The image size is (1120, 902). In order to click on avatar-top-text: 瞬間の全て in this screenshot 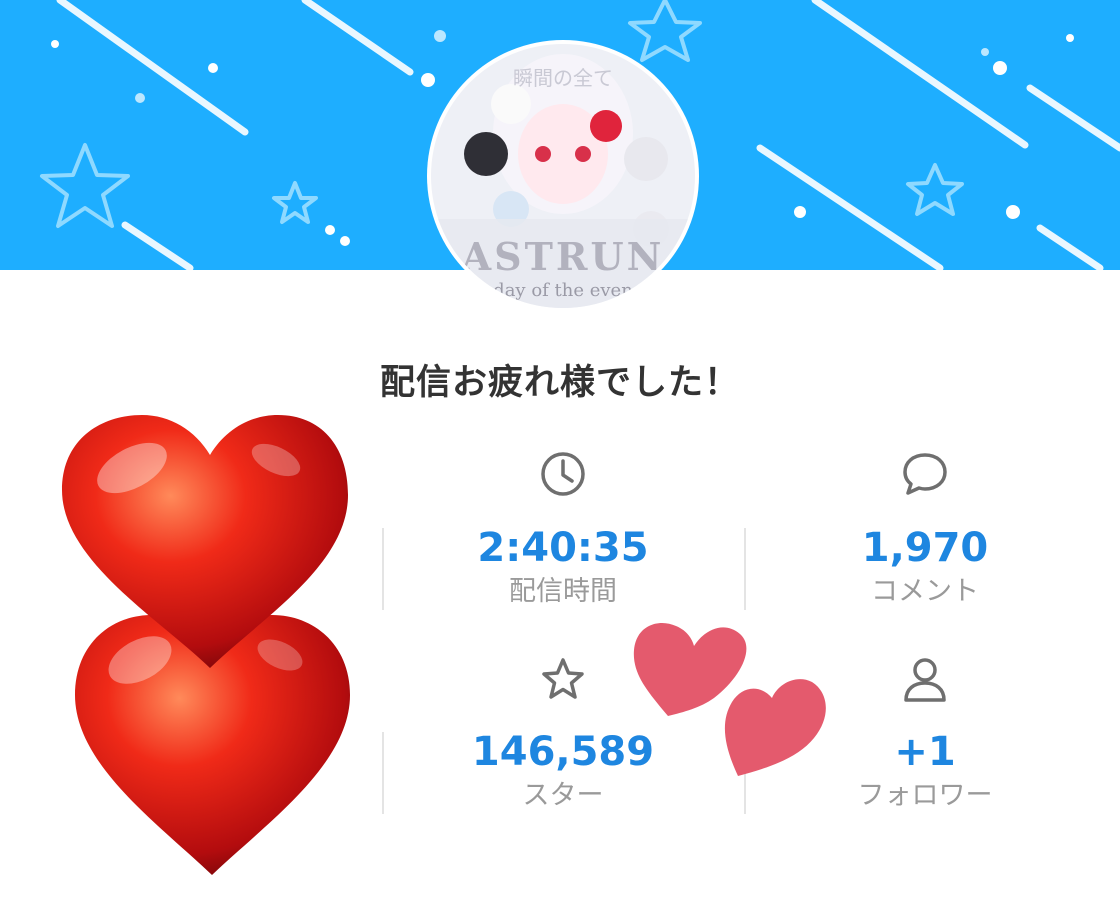, I will do `click(563, 78)`.